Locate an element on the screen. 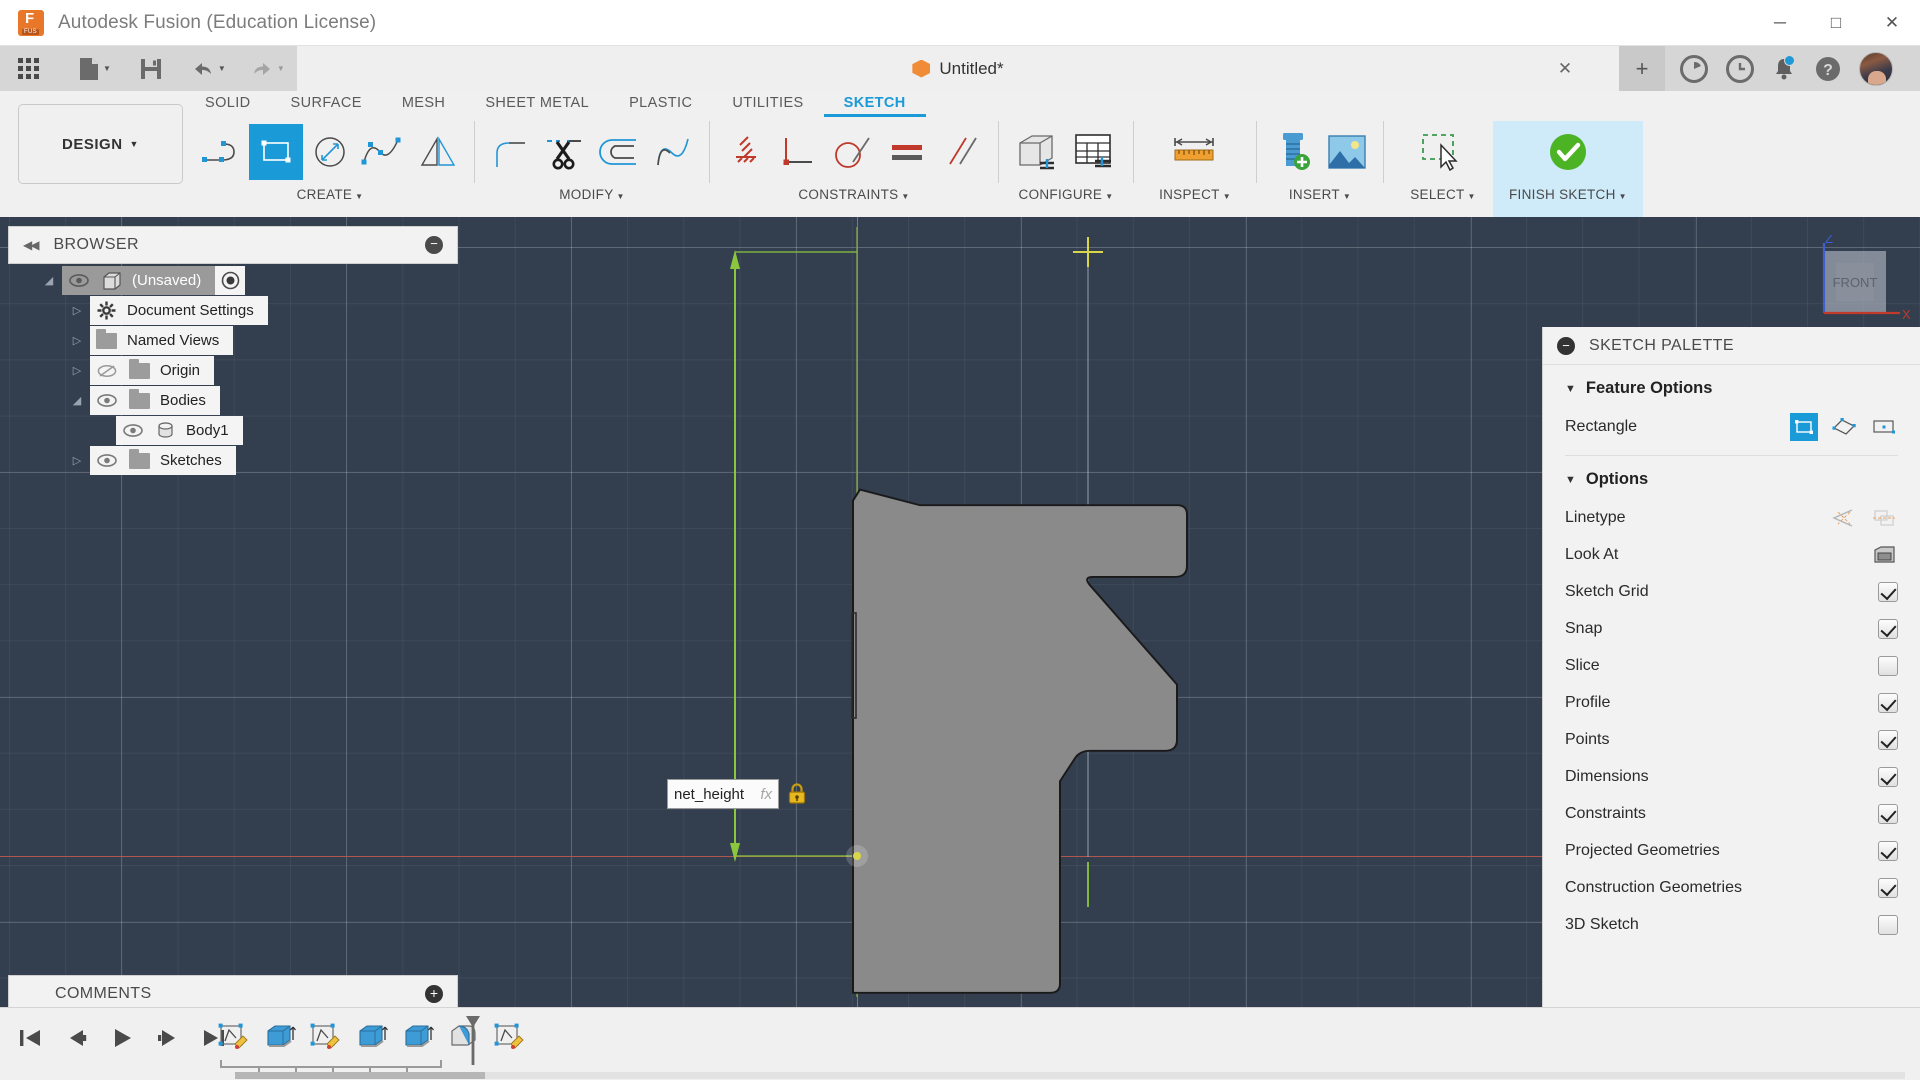 The height and width of the screenshot is (1080, 1920). browser-row-sketches: ▷ Sketches is located at coordinates (233, 460).